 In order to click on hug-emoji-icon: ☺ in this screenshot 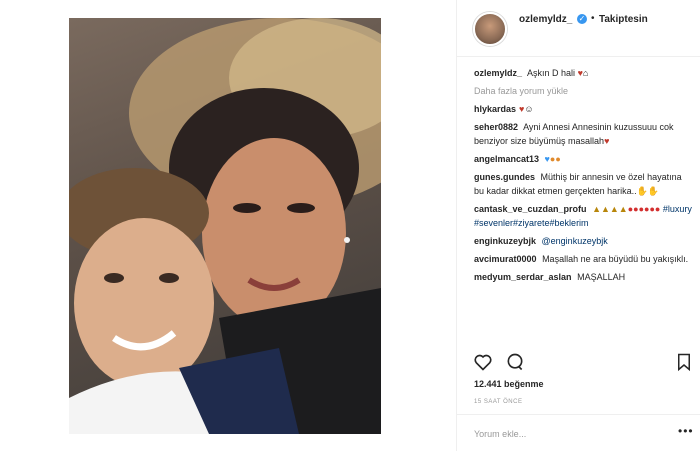, I will do `click(529, 109)`.